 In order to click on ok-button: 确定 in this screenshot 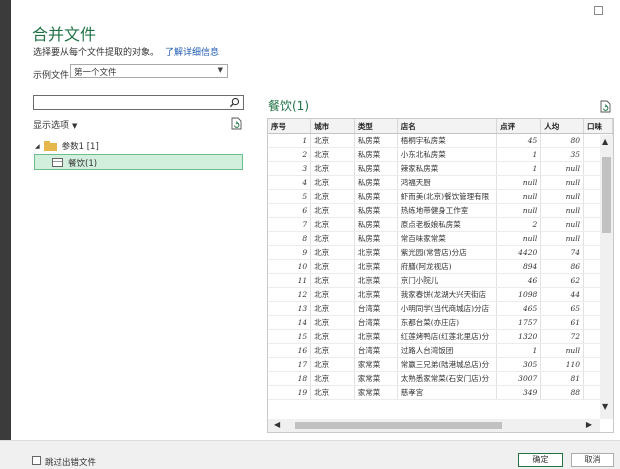, I will do `click(540, 460)`.